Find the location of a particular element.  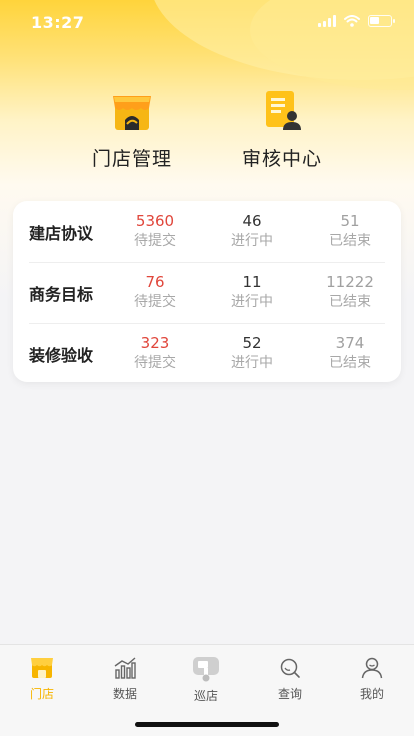

pending-count: 323 is located at coordinates (155, 343).